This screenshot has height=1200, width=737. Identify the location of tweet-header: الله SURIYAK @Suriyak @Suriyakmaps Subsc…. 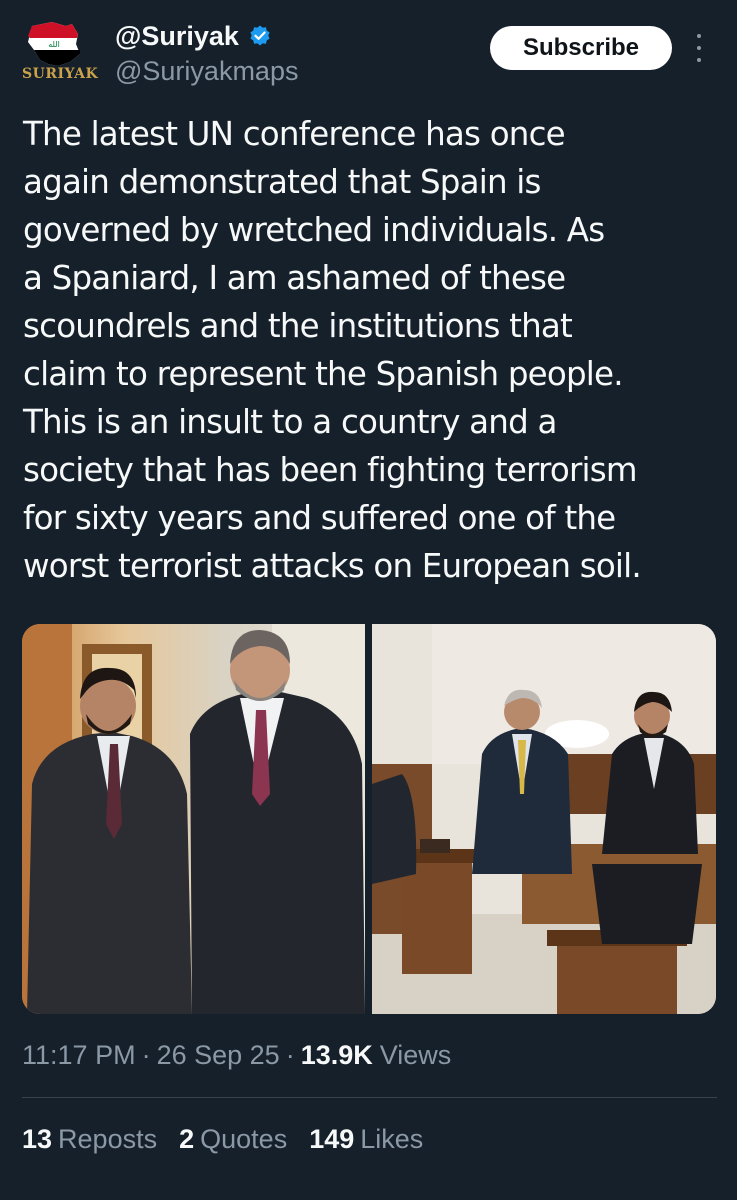
(369, 57).